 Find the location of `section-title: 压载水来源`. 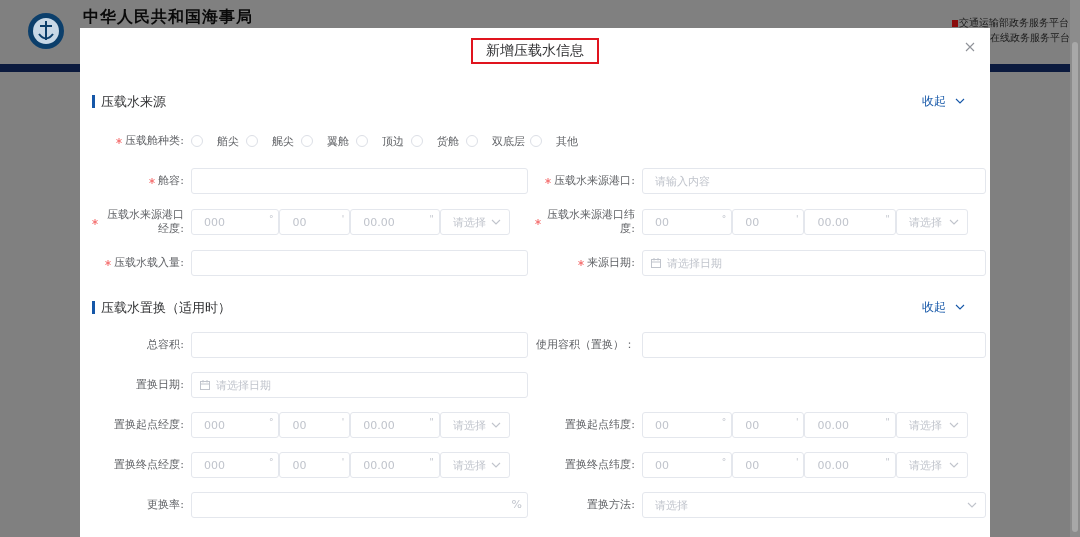

section-title: 压载水来源 is located at coordinates (129, 101).